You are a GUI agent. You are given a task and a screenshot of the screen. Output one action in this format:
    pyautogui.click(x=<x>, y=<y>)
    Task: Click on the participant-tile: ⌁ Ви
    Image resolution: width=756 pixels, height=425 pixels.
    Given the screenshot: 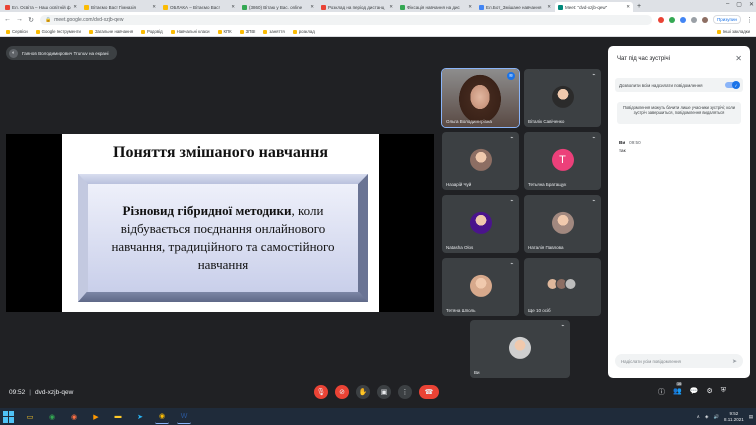 What is the action you would take?
    pyautogui.click(x=520, y=349)
    